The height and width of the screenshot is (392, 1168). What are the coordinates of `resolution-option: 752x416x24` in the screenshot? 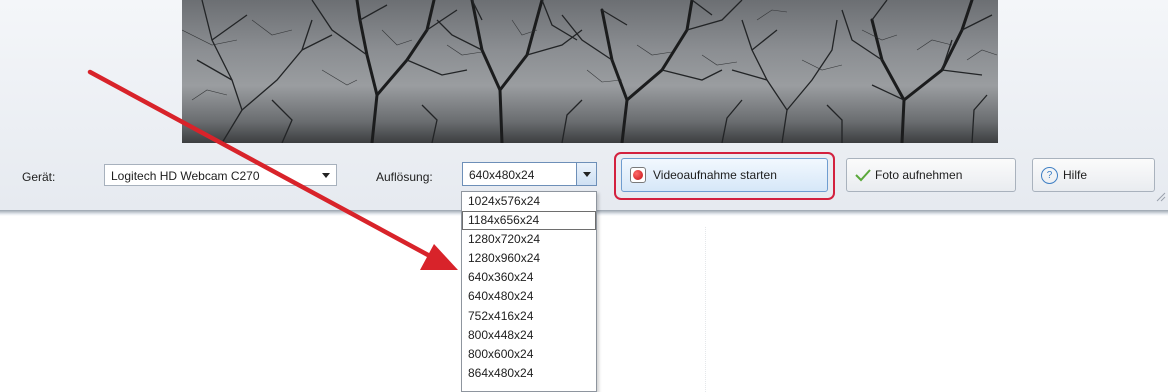 It's located at (529, 316).